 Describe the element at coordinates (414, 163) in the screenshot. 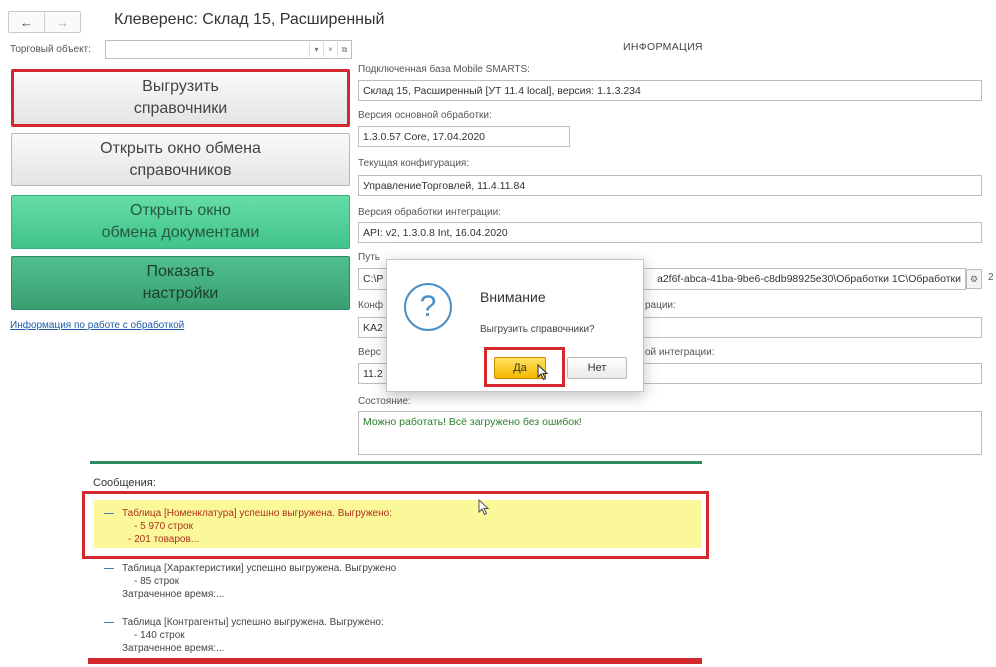

I see `config-label: Текущая конфигурация:` at that location.